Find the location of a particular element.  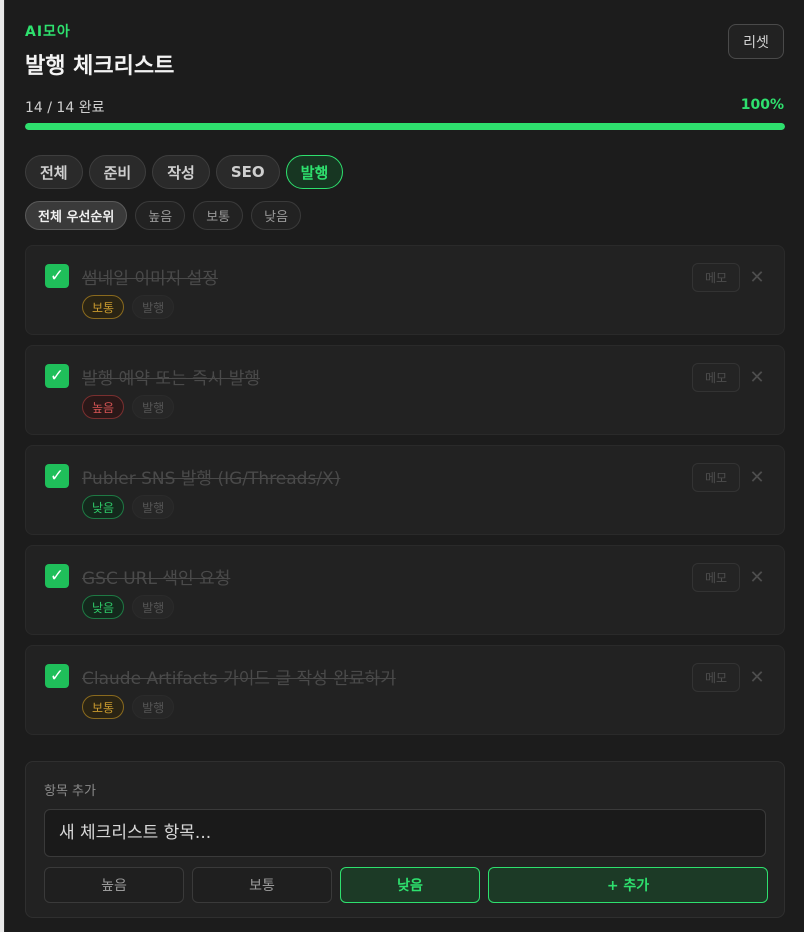

priority-badge: 높음 is located at coordinates (103, 407).